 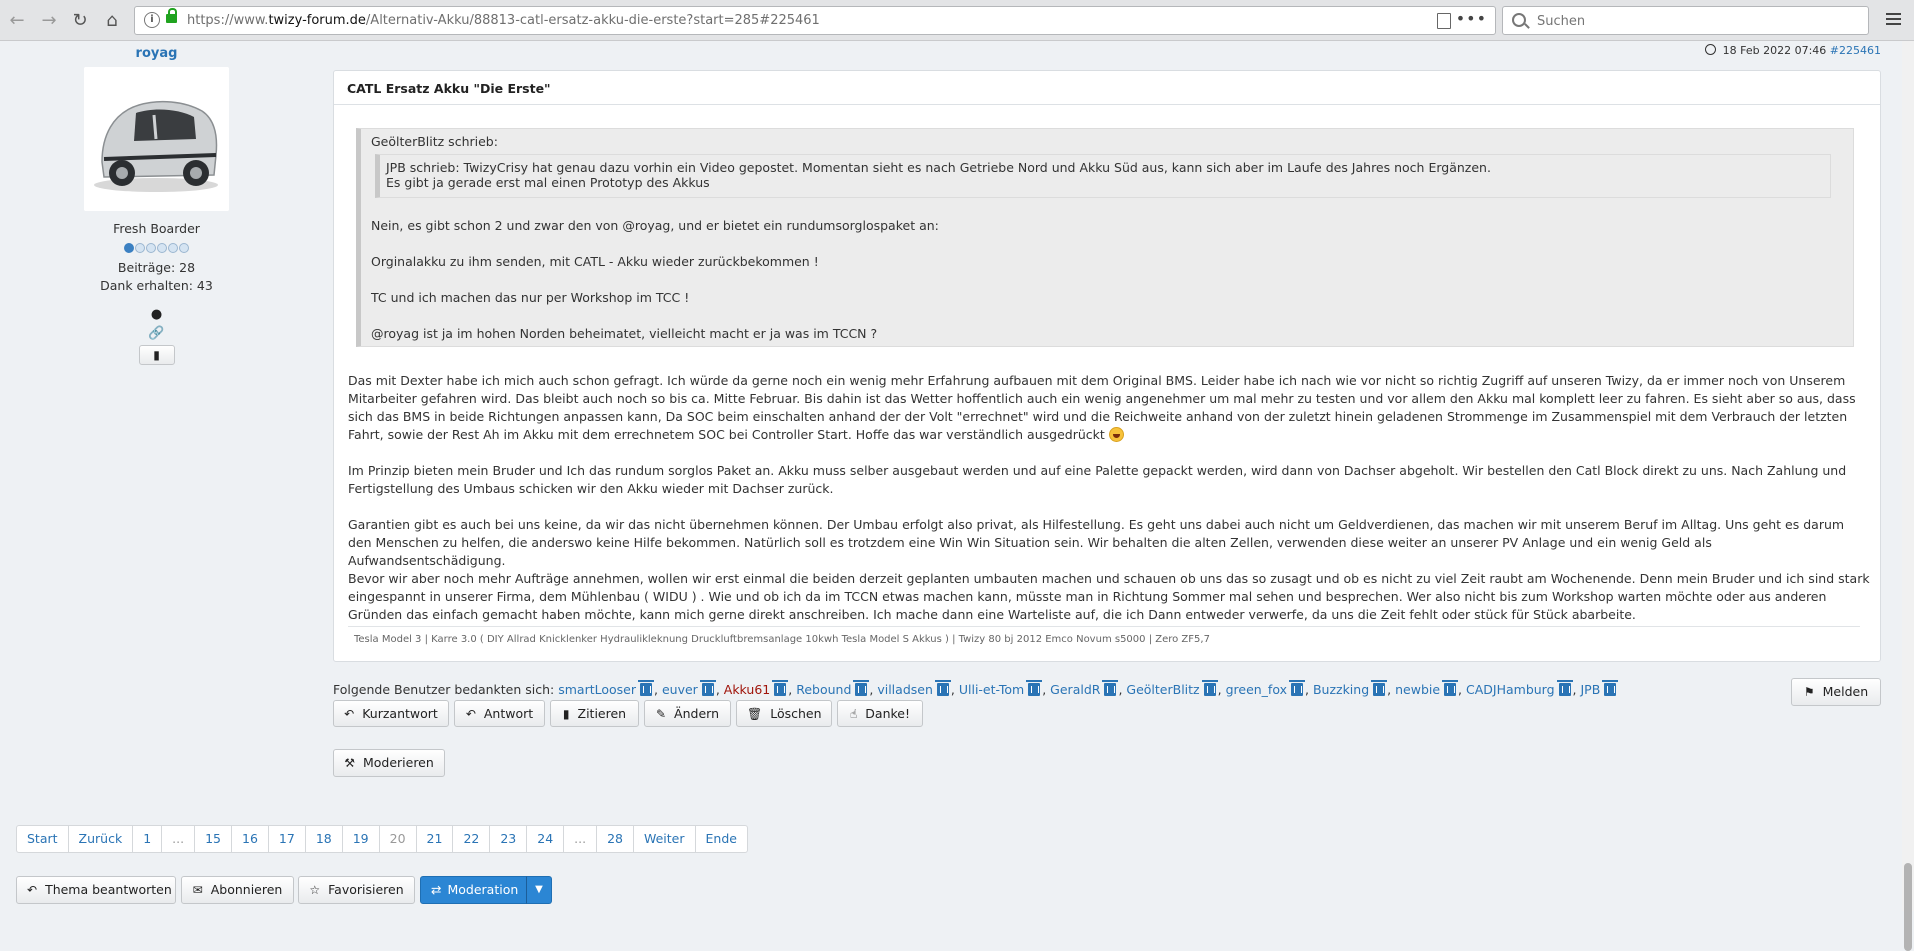 I want to click on thanks-label: Folgende Benutzer bedankten sich:, so click(x=444, y=689).